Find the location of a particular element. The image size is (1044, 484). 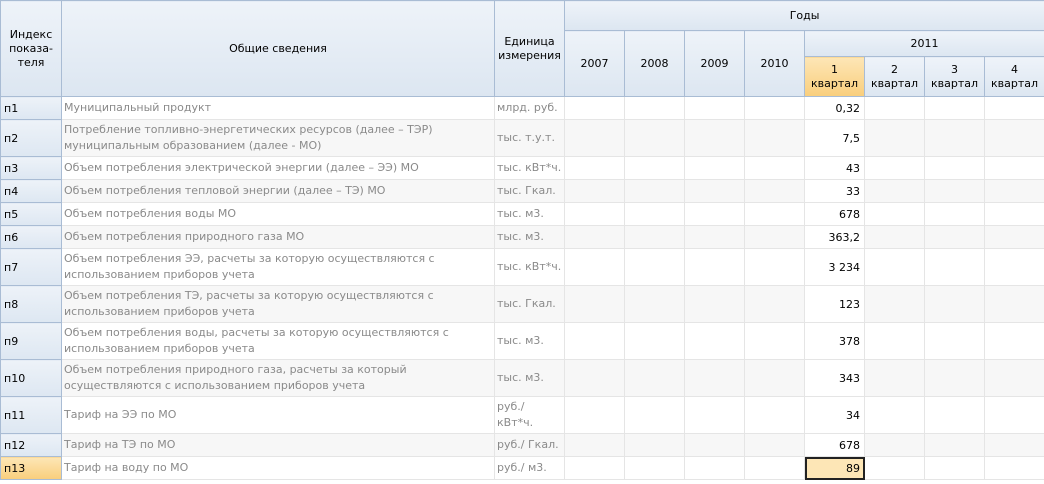

row-unit-cell: тыс. Гкал. is located at coordinates (529, 304).